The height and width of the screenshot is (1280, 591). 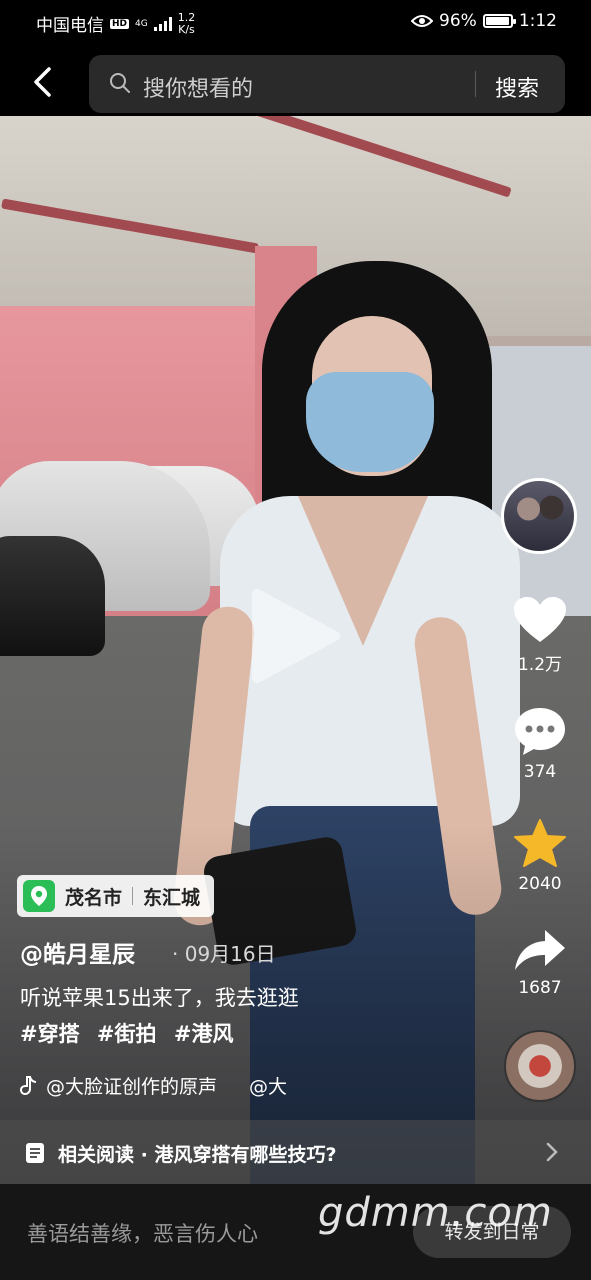 What do you see at coordinates (540, 988) in the screenshot?
I see `share-count: 1687` at bounding box center [540, 988].